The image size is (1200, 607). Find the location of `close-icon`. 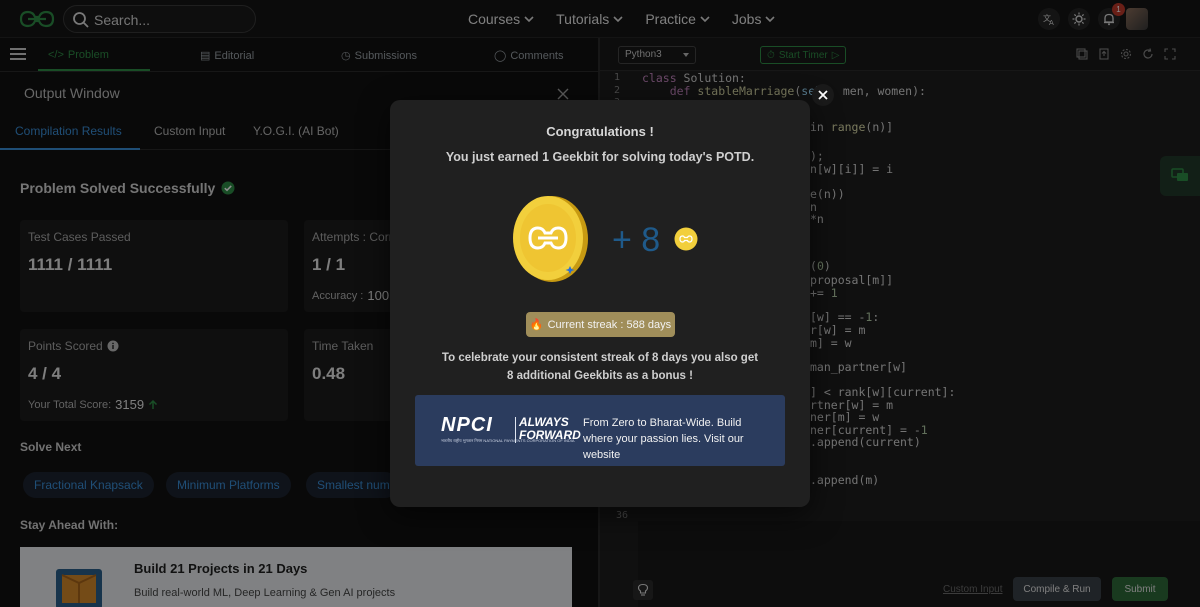

close-icon is located at coordinates (823, 95).